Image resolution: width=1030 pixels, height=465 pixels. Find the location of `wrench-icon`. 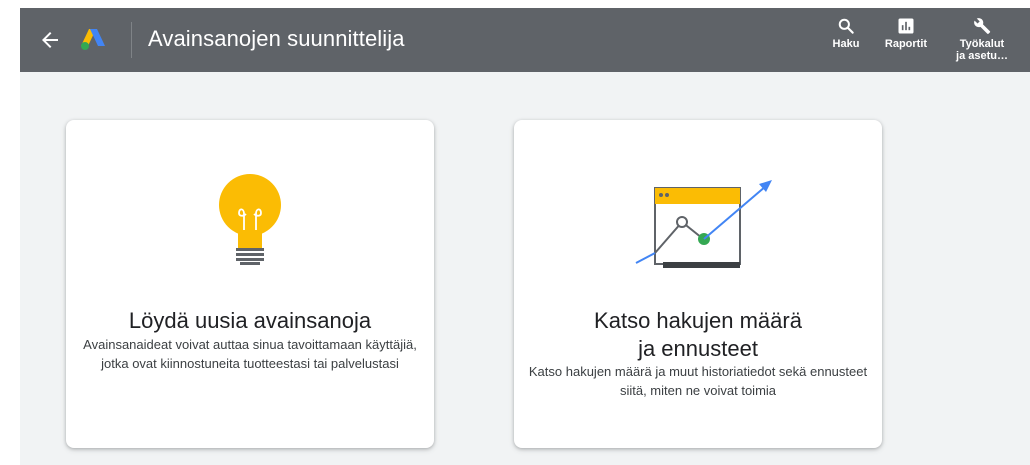

wrench-icon is located at coordinates (982, 26).